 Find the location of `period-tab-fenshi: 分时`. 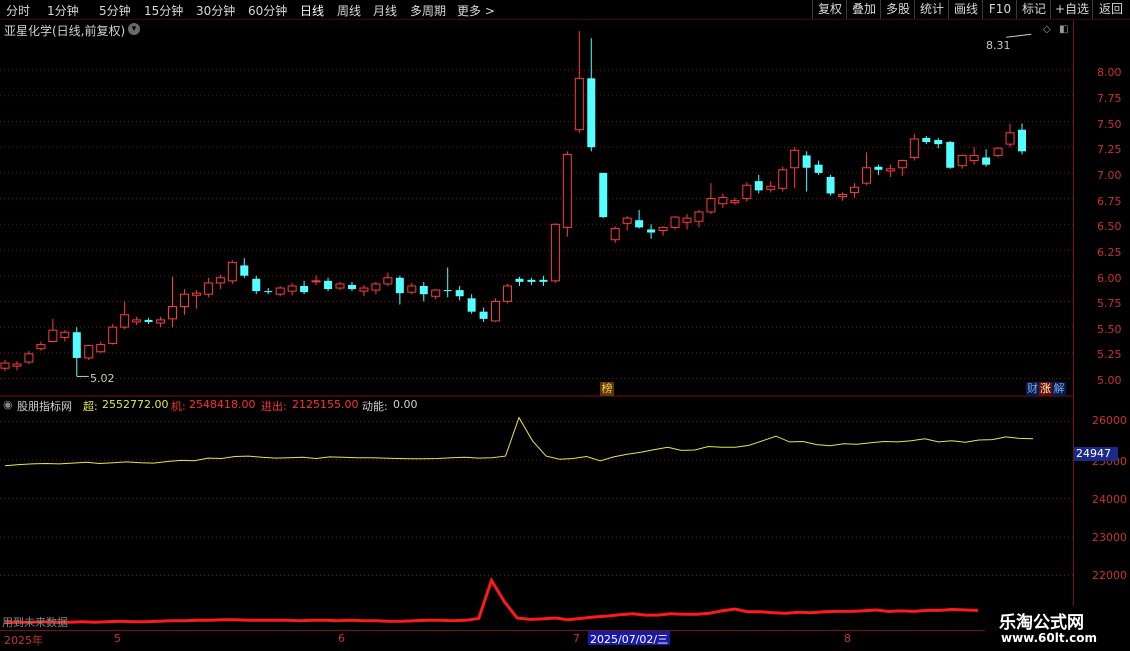

period-tab-fenshi: 分时 is located at coordinates (18, 10).